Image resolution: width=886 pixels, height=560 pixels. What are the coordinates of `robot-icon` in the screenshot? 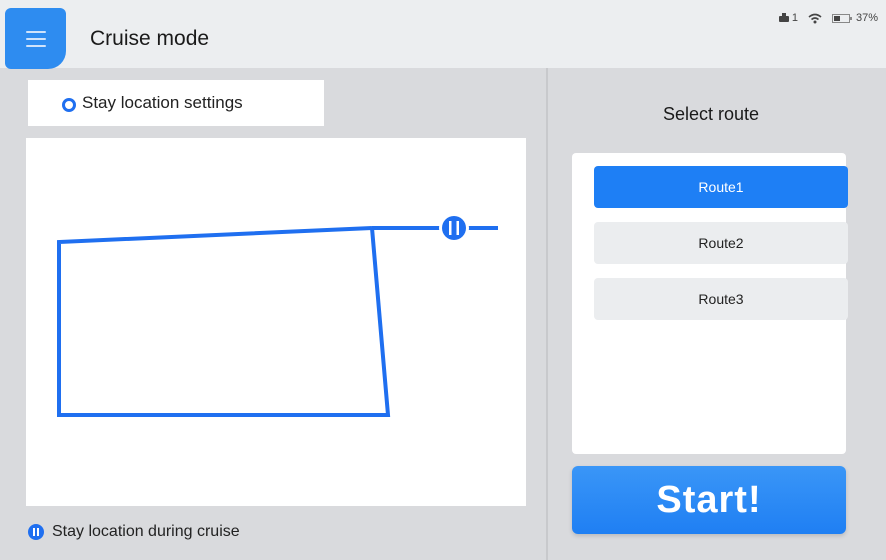 It's located at (783, 17).